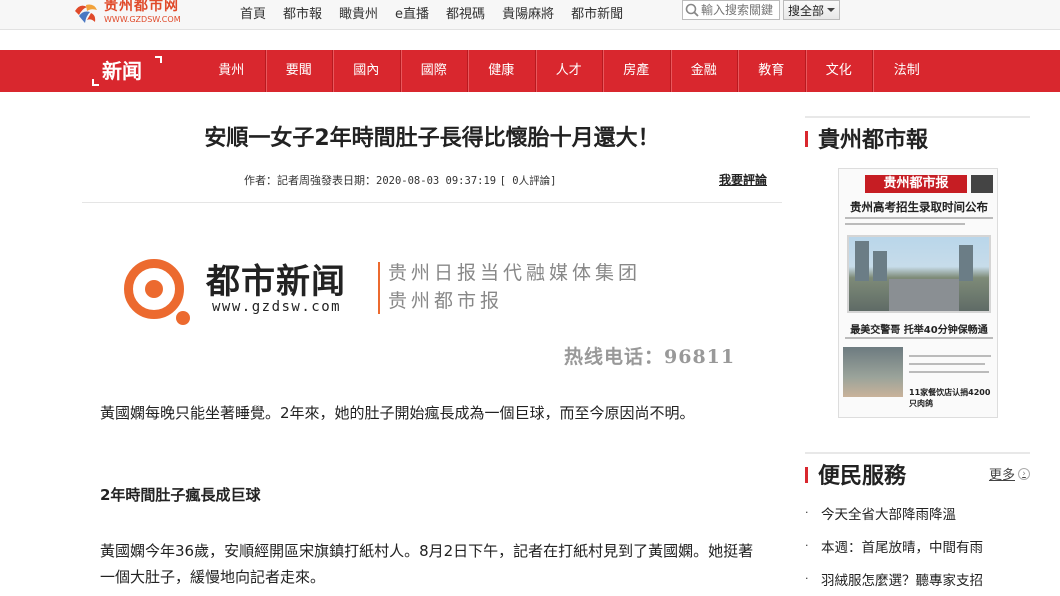 Image resolution: width=1060 pixels, height=596 pixels. Describe the element at coordinates (397, 413) in the screenshot. I see `article-paragraph-1: 黃國嫻每晚只能坐著睡覺。2年來，她的肚子開始瘋長成為一個巨球，而至今原因尚不明。` at that location.